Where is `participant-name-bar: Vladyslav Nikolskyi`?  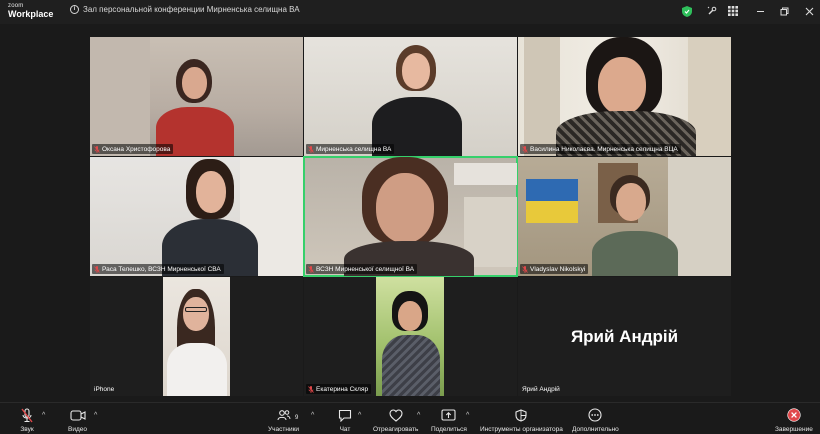
participant-name-bar: Vladyslav Nikolskyi is located at coordinates (554, 269).